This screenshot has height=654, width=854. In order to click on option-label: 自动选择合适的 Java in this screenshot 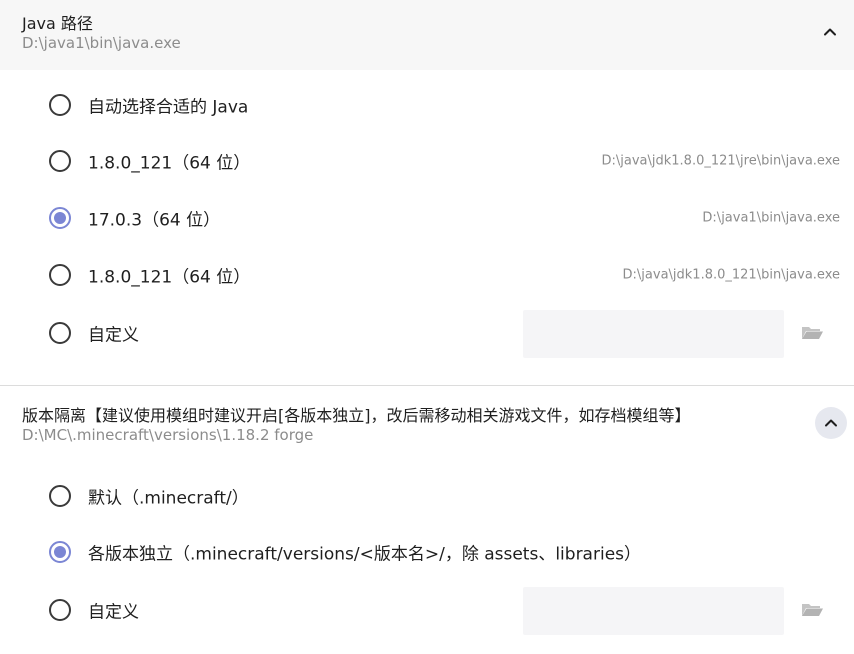, I will do `click(168, 107)`.